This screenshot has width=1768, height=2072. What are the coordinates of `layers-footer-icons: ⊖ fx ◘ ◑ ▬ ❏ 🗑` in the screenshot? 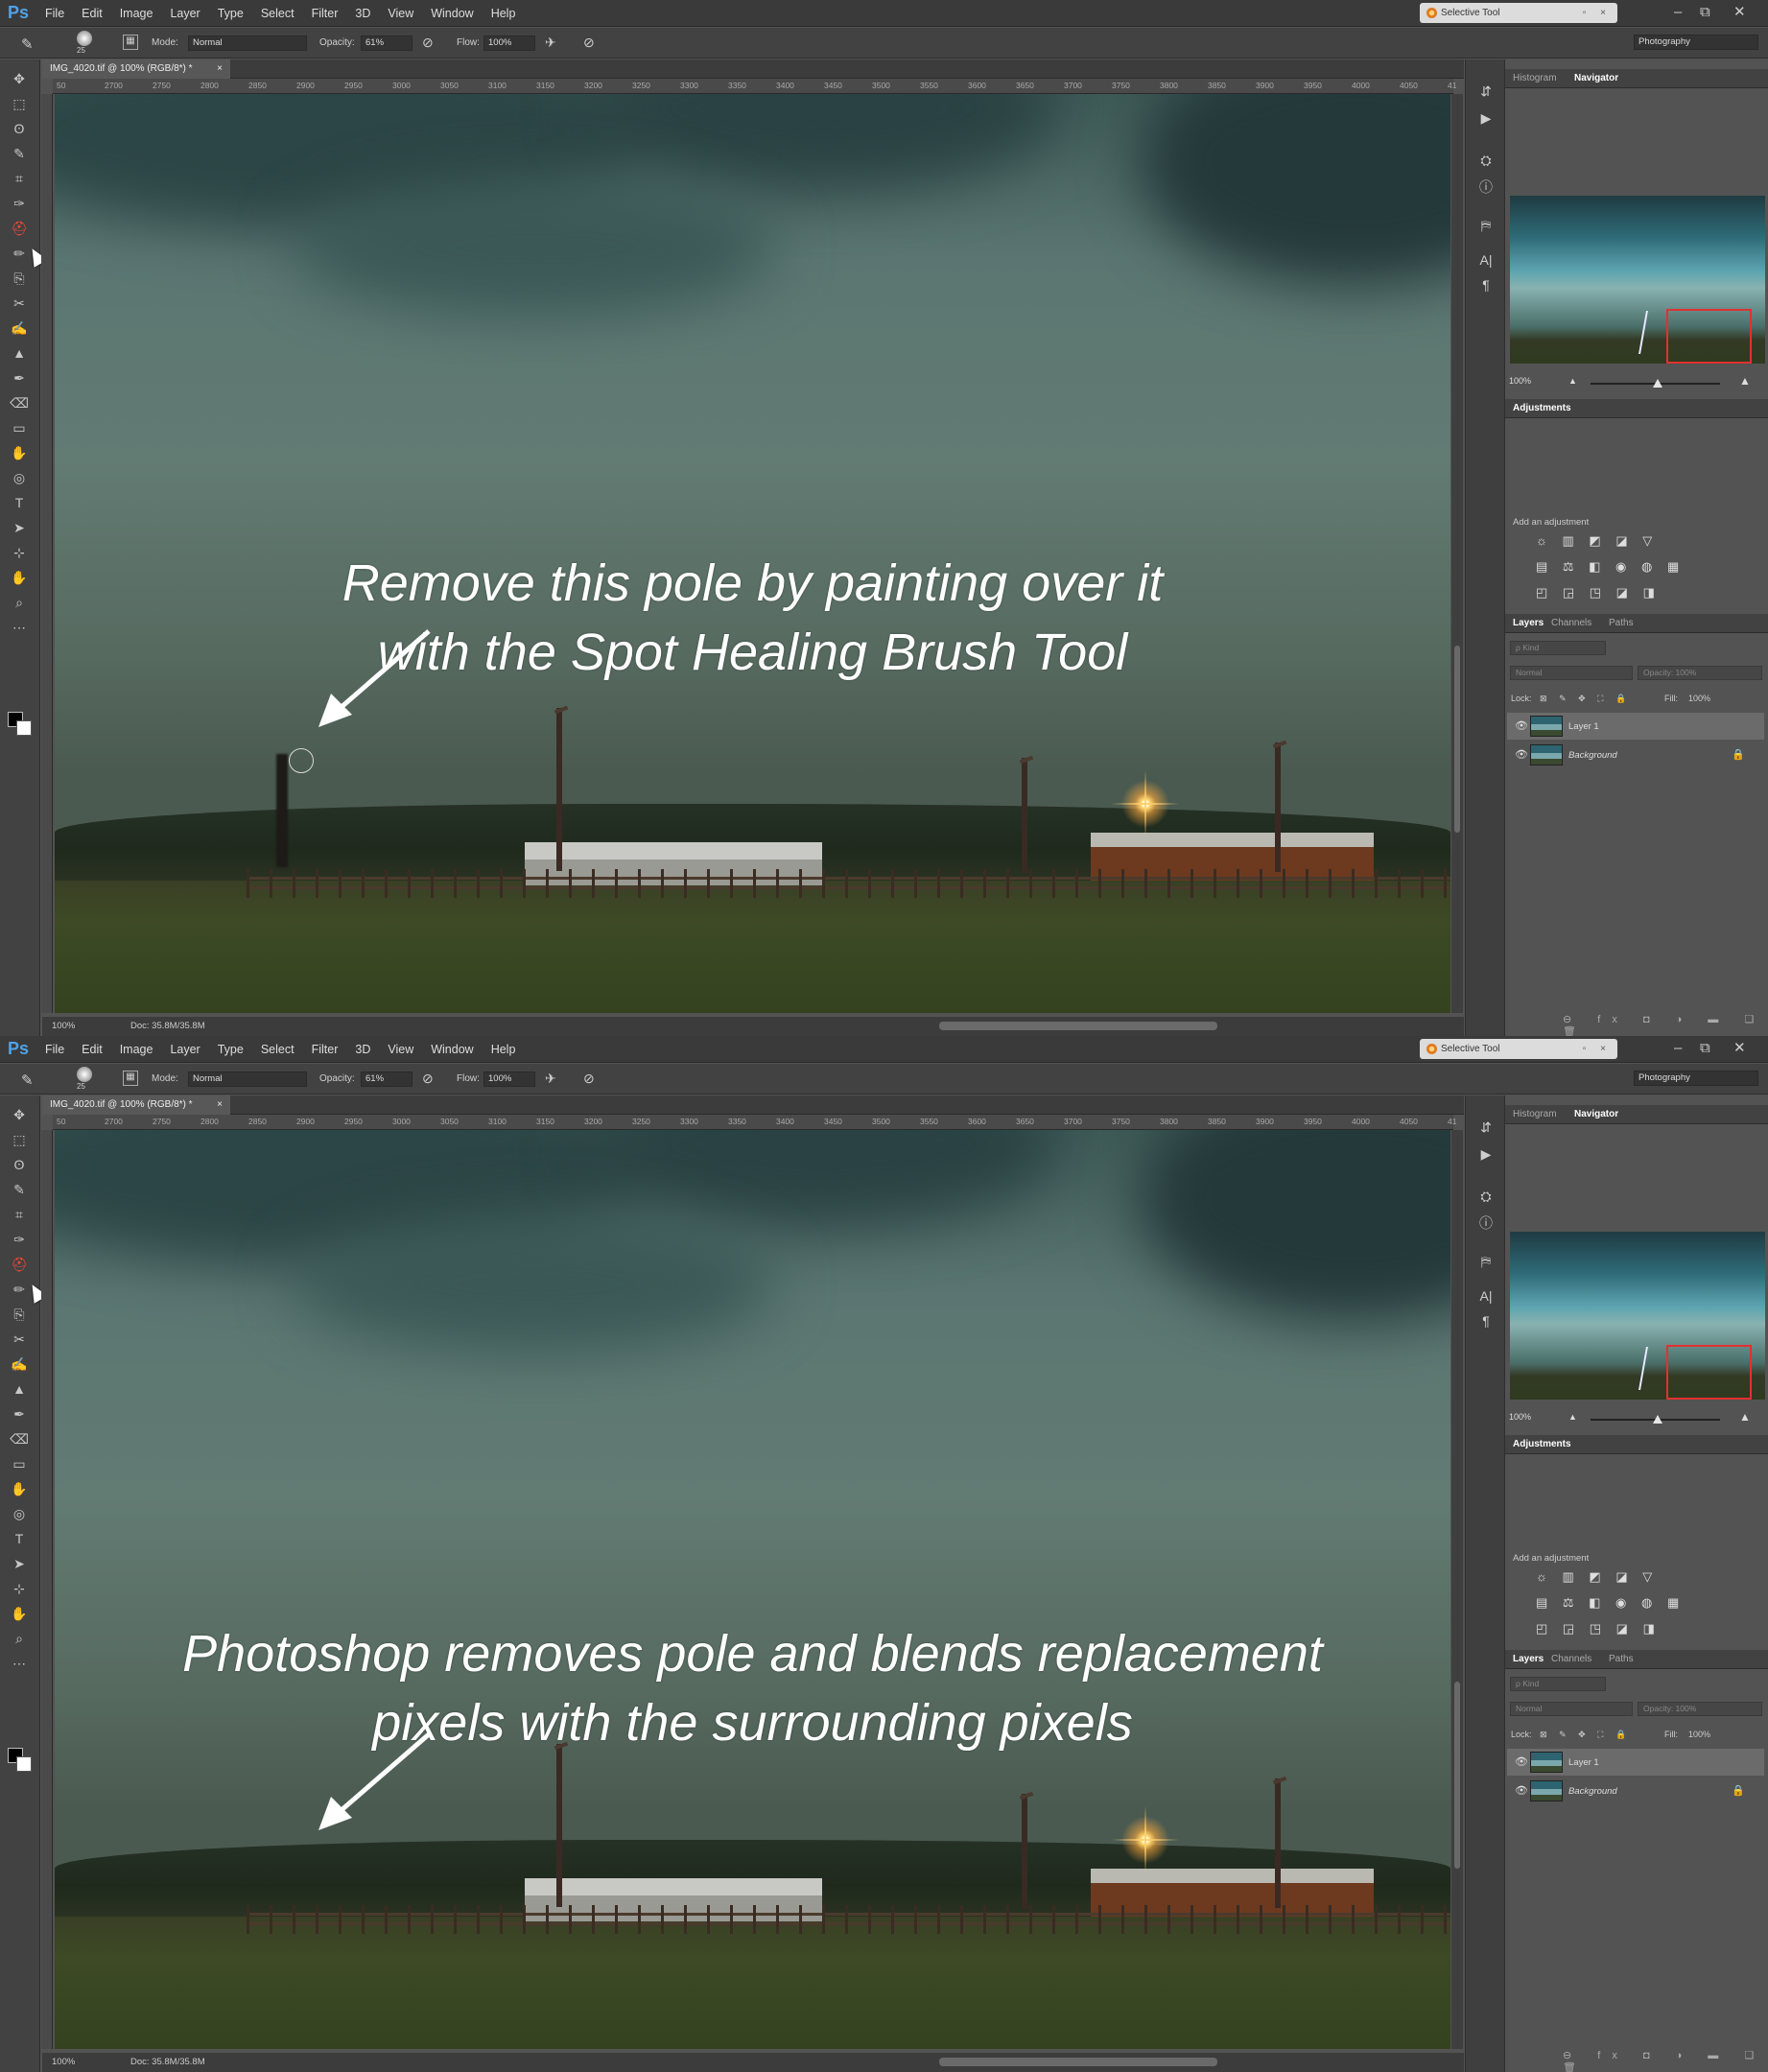 It's located at (1665, 1024).